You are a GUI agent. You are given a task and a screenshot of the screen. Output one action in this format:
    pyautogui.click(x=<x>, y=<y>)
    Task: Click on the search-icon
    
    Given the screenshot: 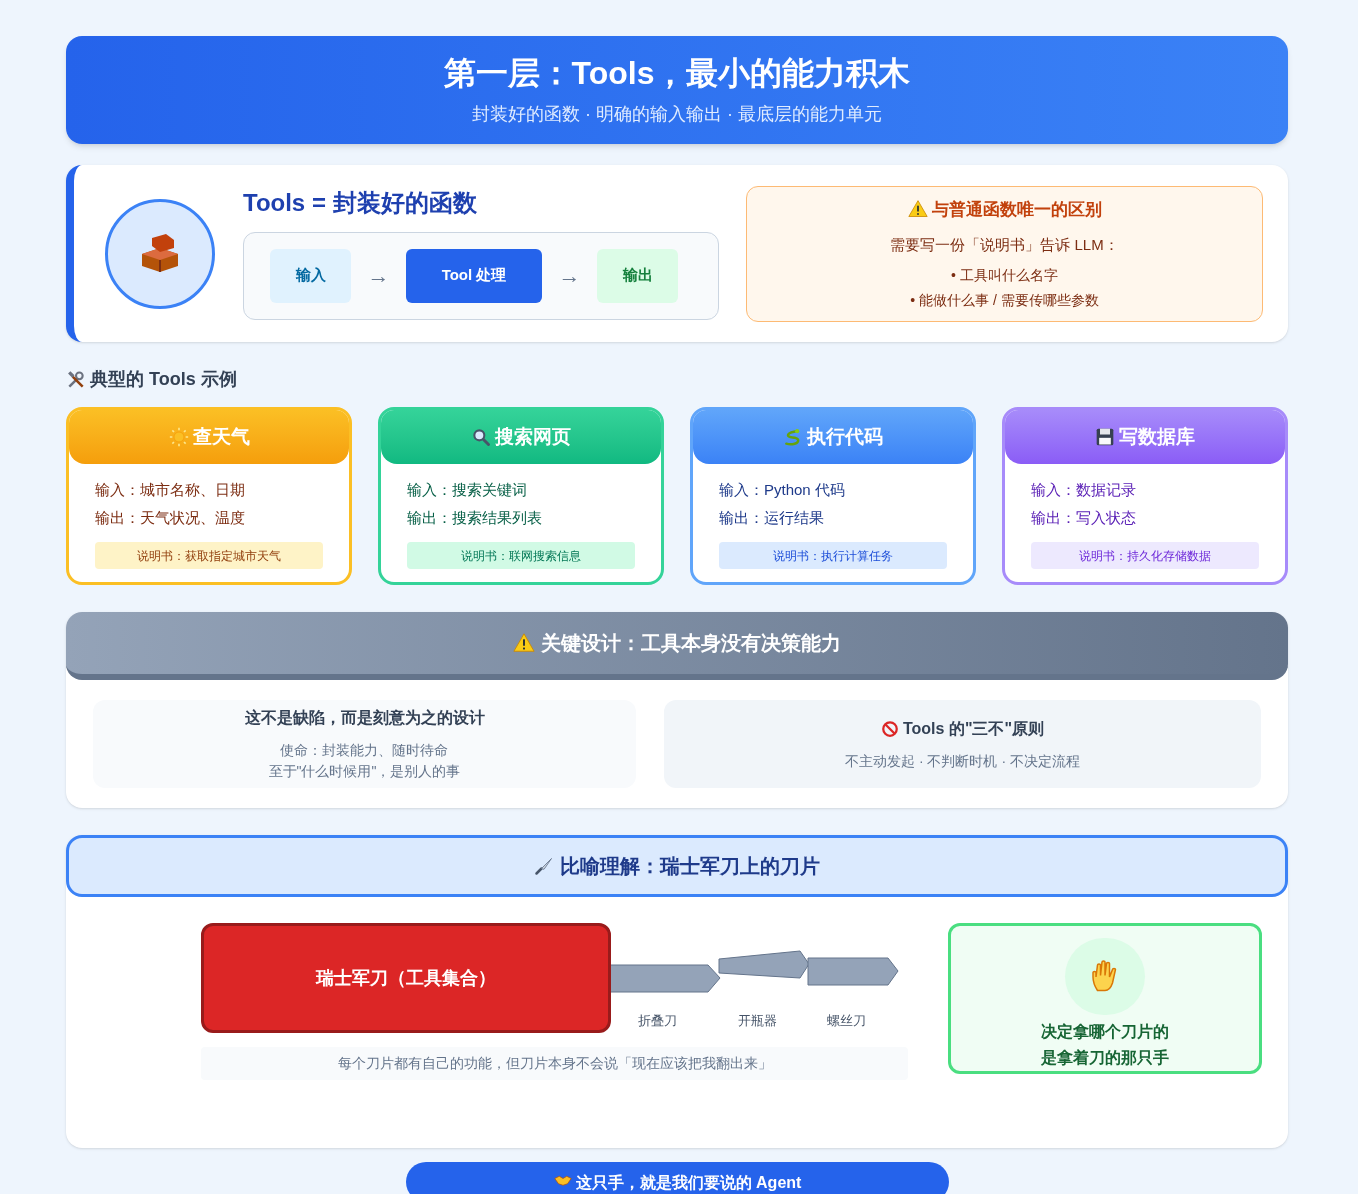 What is the action you would take?
    pyautogui.click(x=481, y=437)
    